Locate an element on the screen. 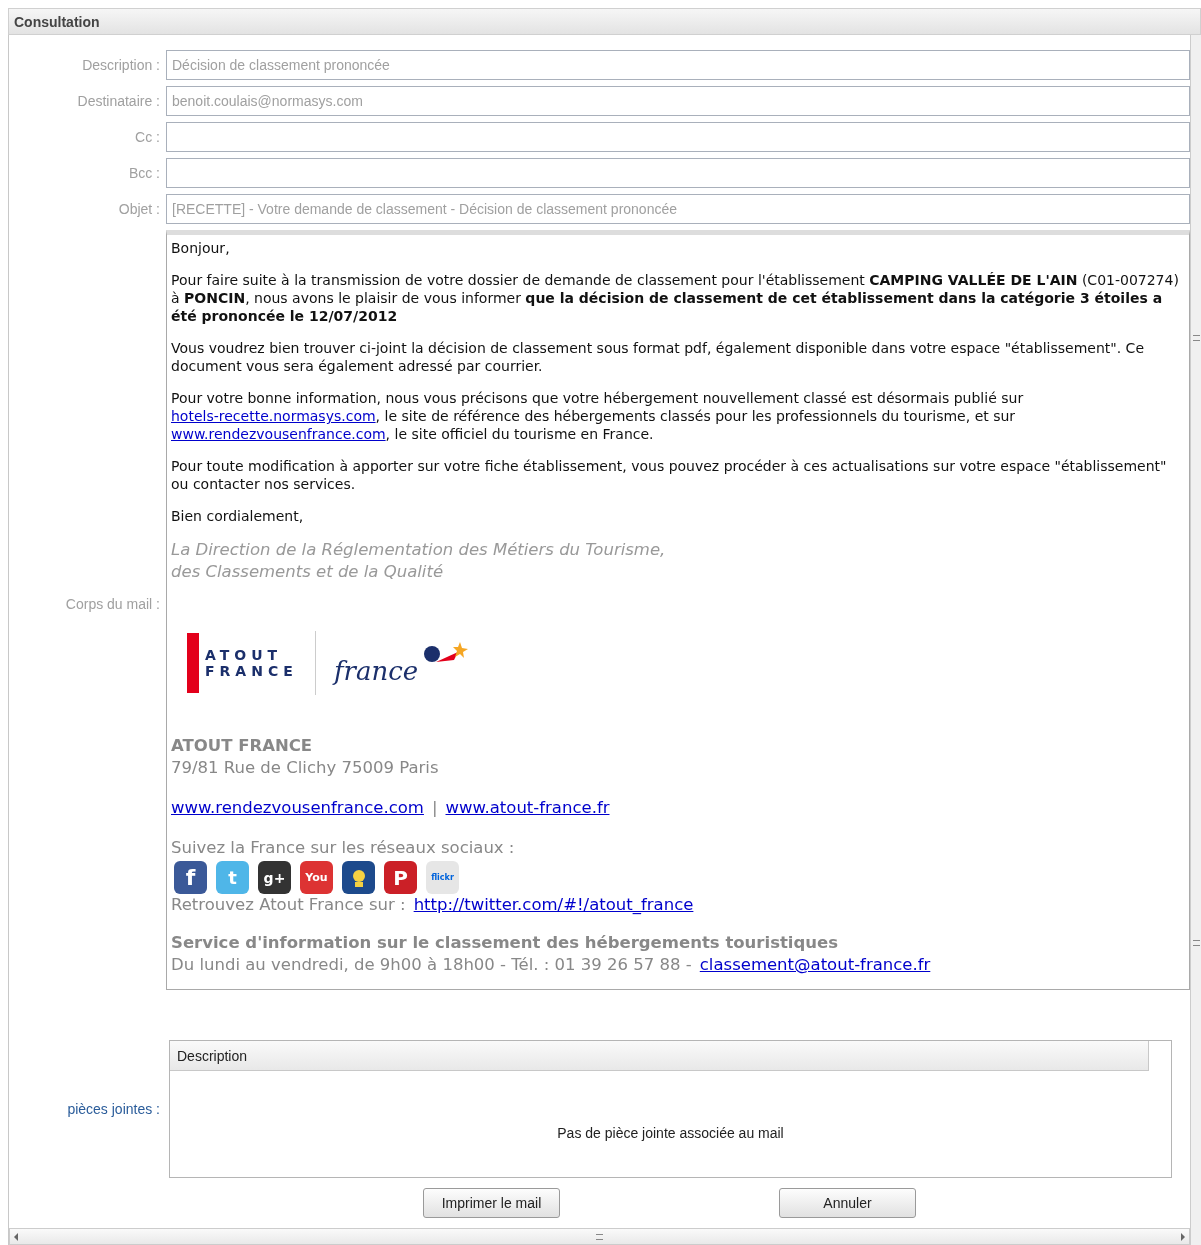 The height and width of the screenshot is (1245, 1201). horizontal-scrollbar is located at coordinates (599, 1236).